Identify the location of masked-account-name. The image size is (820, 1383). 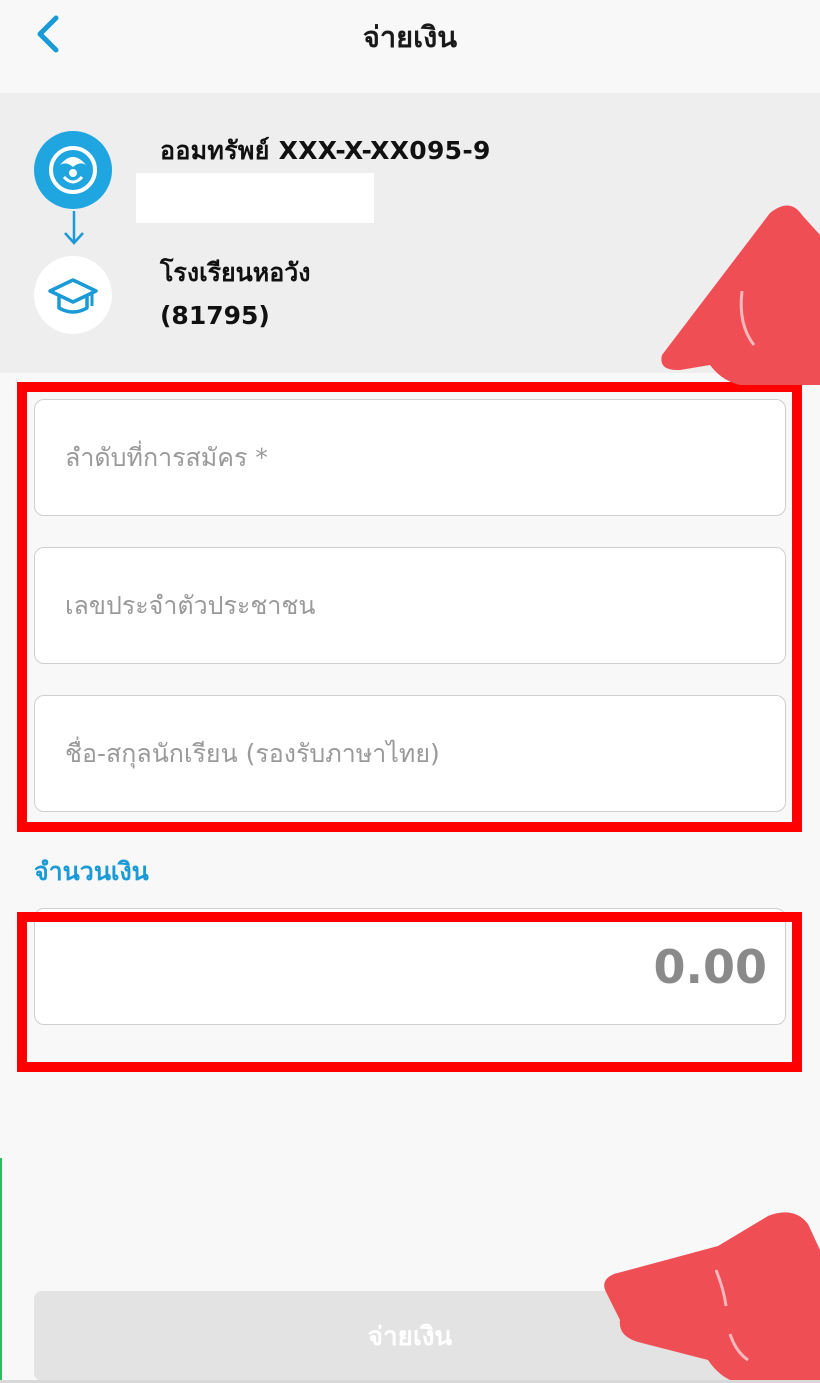
(255, 198).